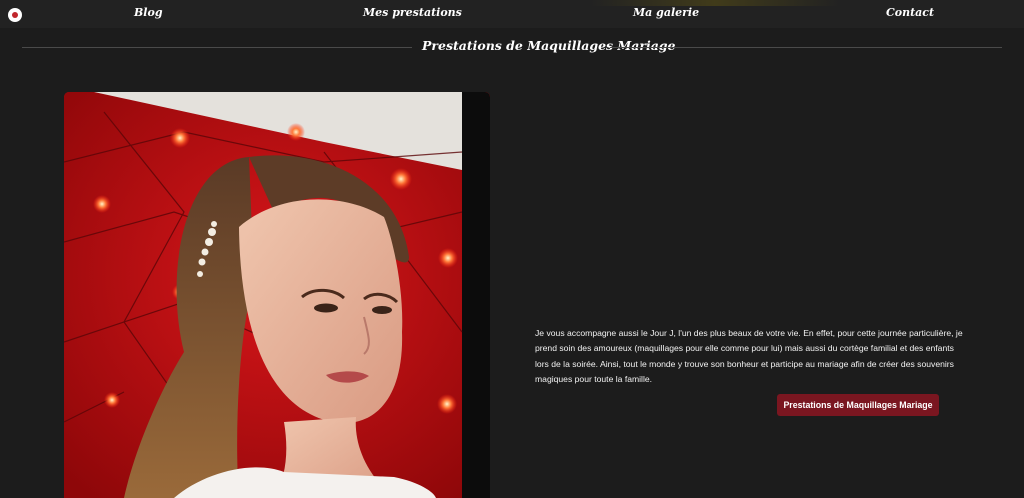 Image resolution: width=1024 pixels, height=498 pixels. Describe the element at coordinates (15, 15) in the screenshot. I see `brand-logo-icon` at that location.